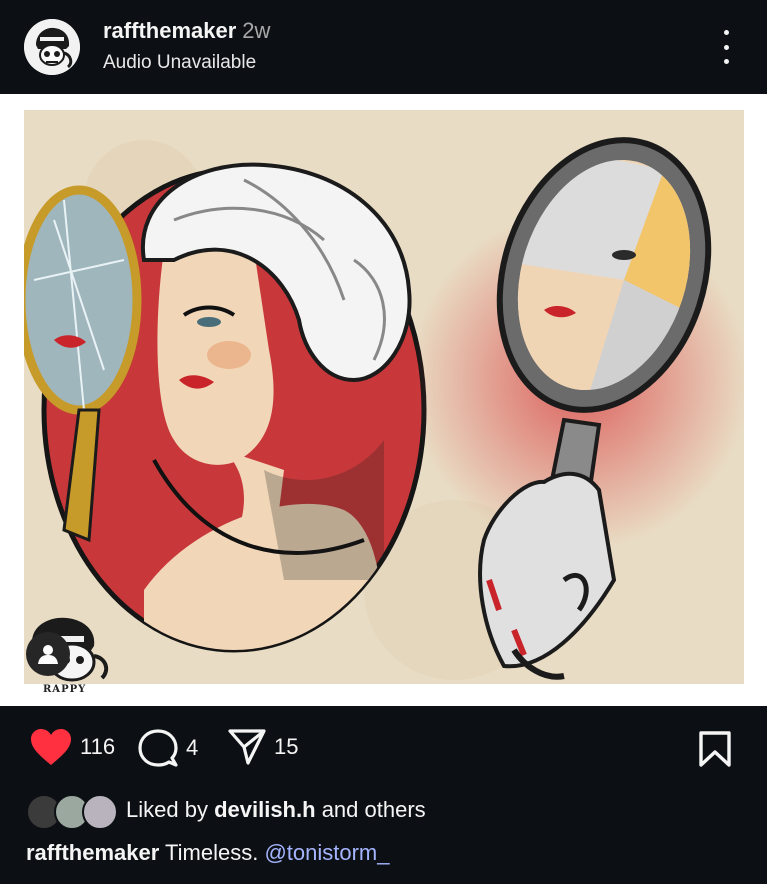 Image resolution: width=767 pixels, height=884 pixels. I want to click on heart-filled-icon, so click(51, 747).